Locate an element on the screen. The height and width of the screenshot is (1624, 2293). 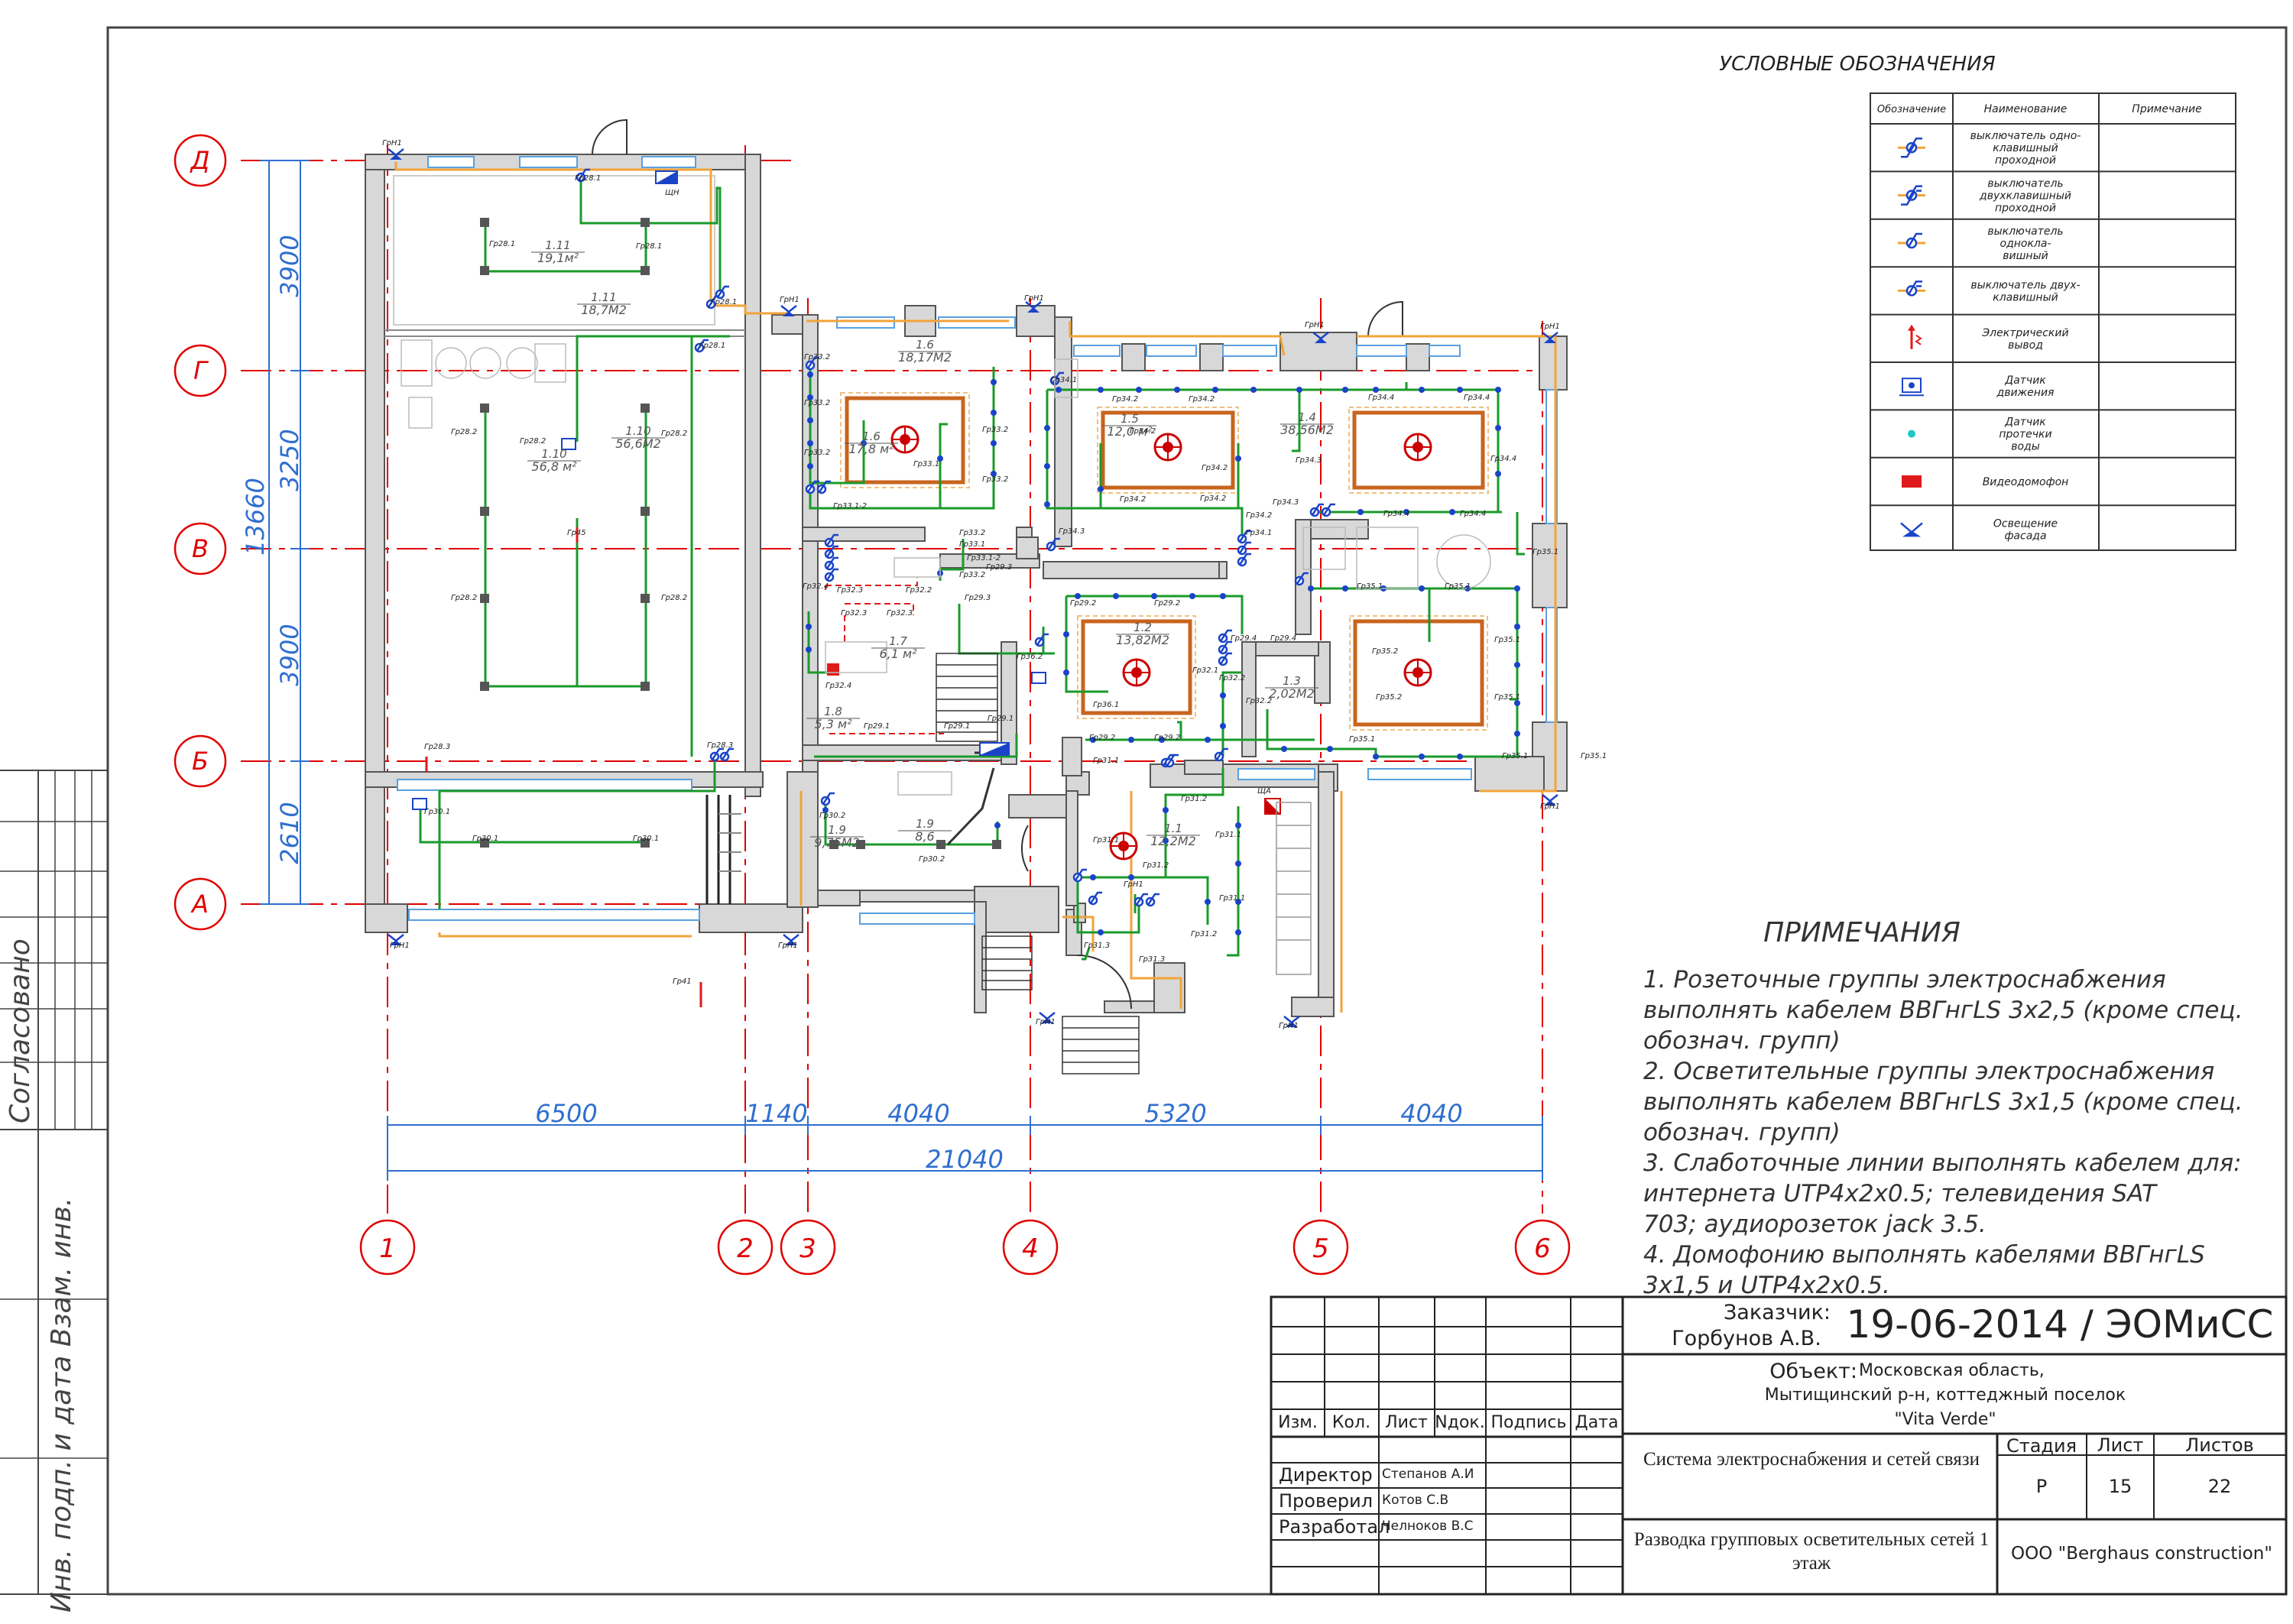
dim-horizontal-total: 21040 is located at coordinates (965, 1159).